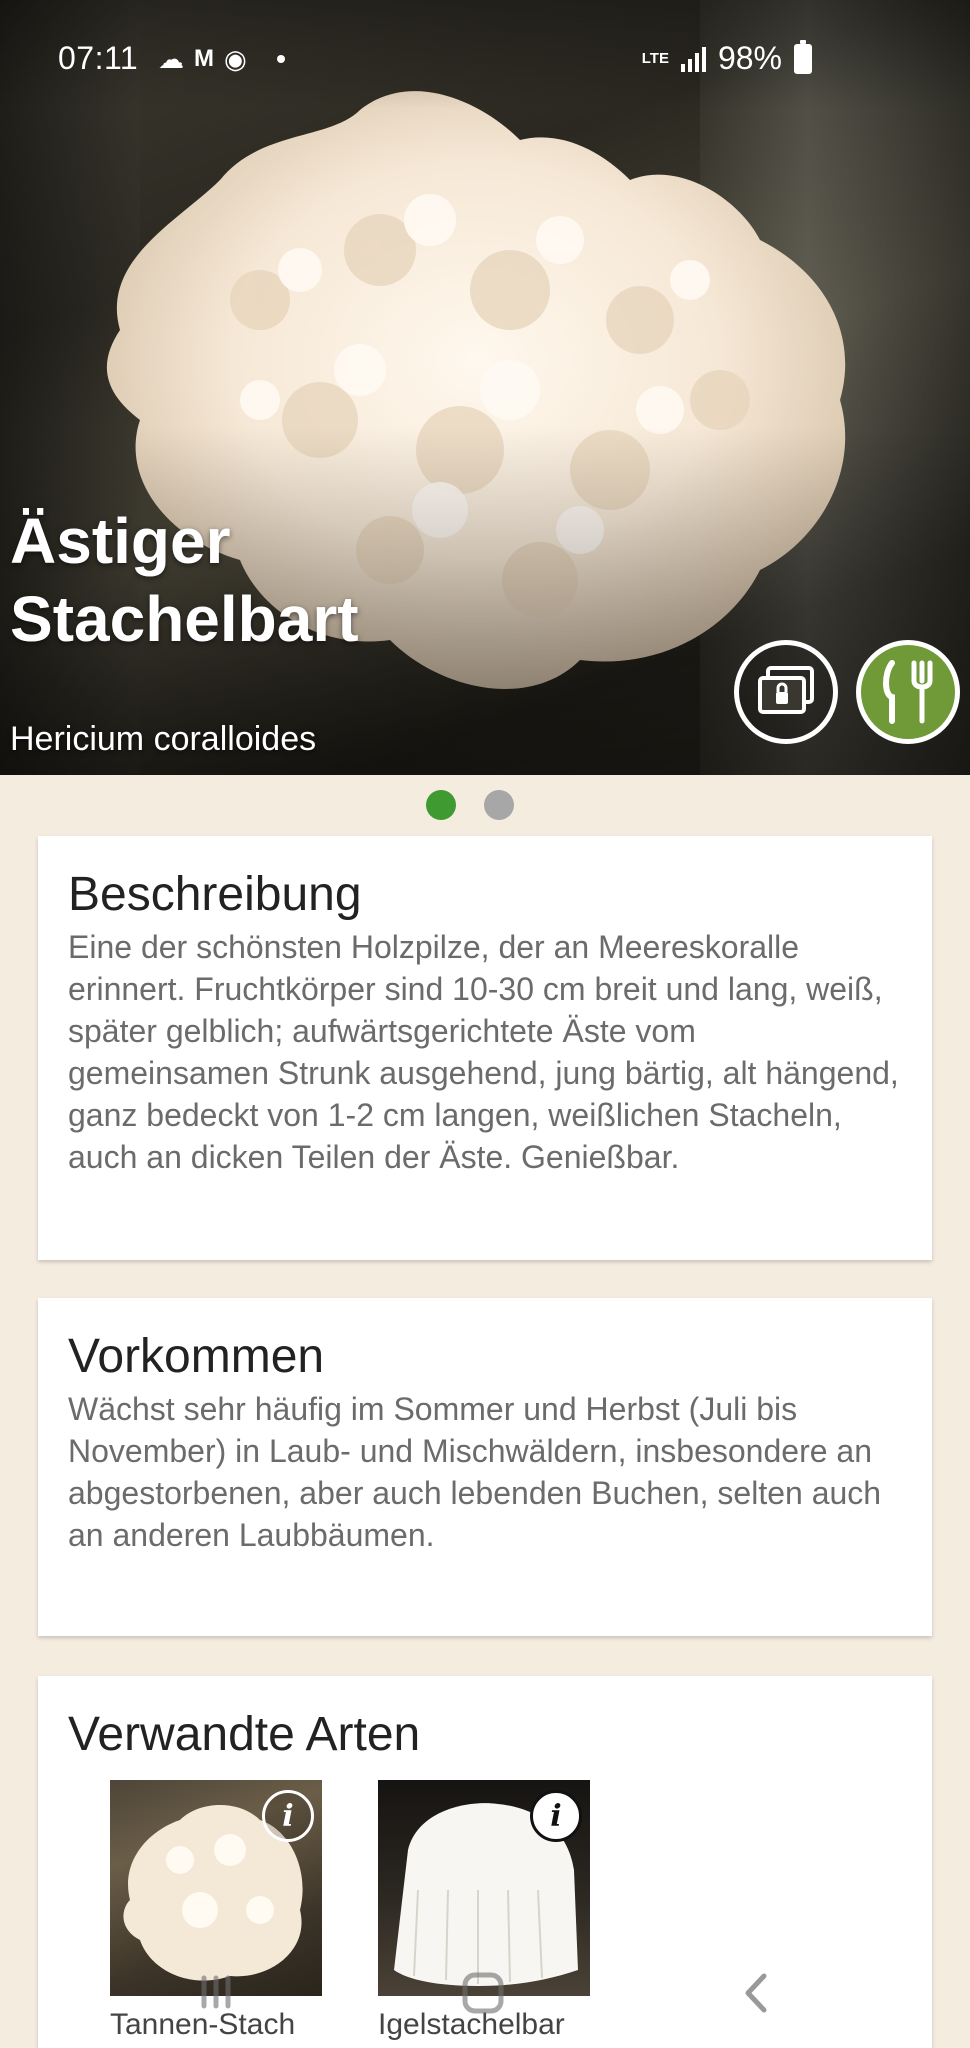  I want to click on occurrence-heading: Vorkommen, so click(196, 1356).